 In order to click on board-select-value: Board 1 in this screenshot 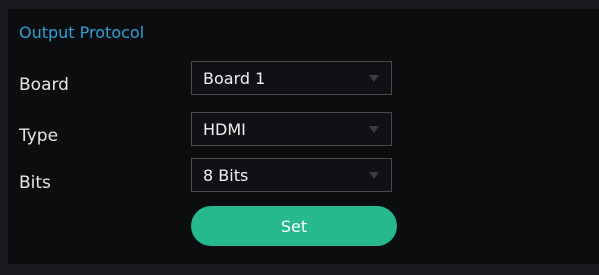, I will do `click(234, 78)`.